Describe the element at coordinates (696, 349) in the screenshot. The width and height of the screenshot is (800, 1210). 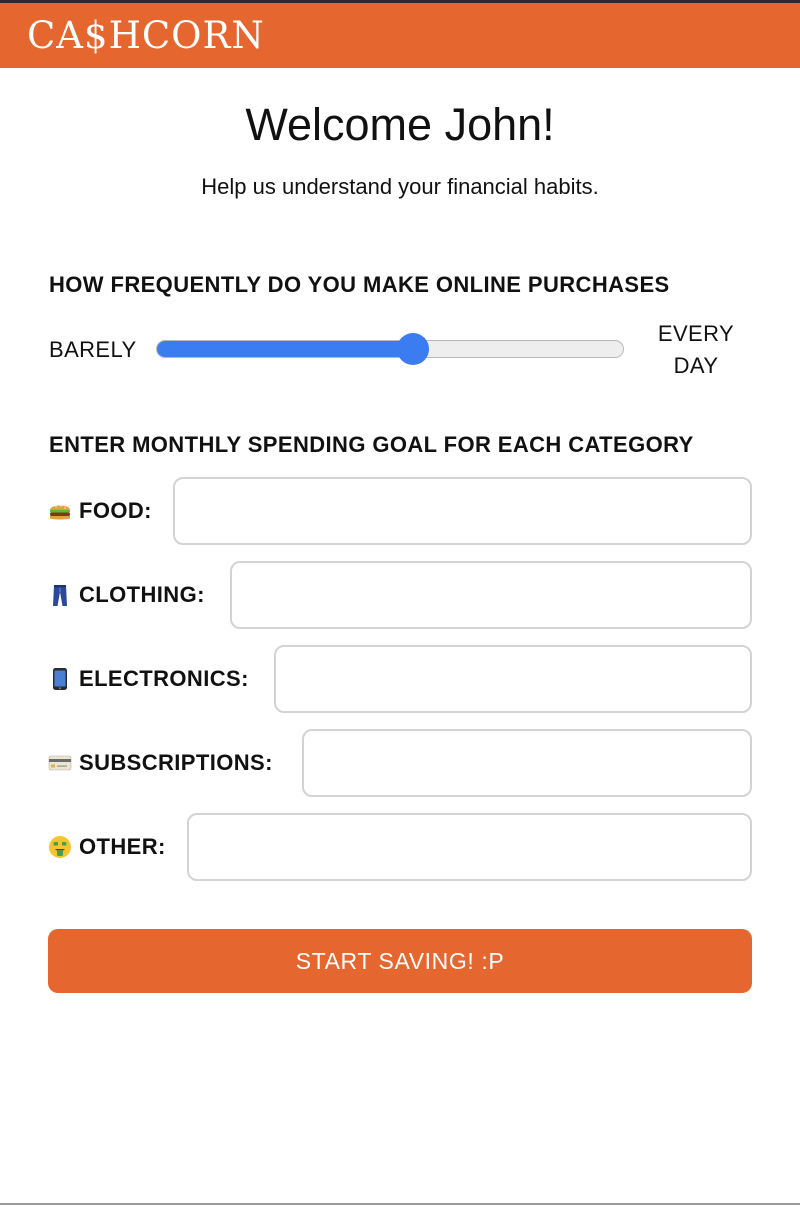
I see `slider-max-label: EVERY DAY` at that location.